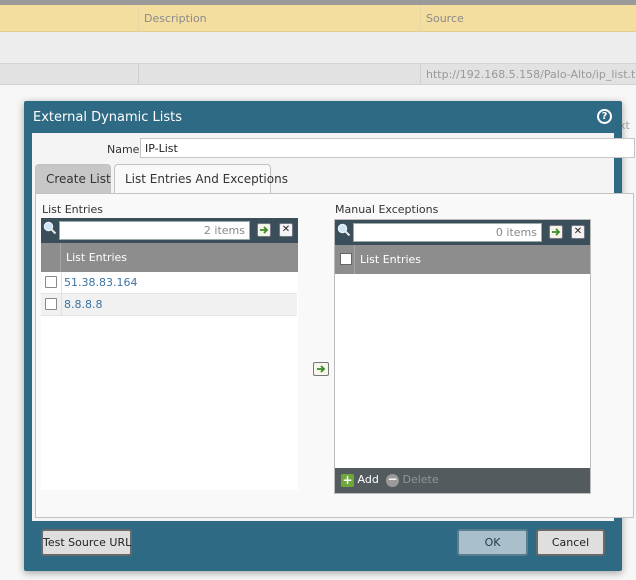  What do you see at coordinates (318, 18) in the screenshot?
I see `table-header: Description Source` at bounding box center [318, 18].